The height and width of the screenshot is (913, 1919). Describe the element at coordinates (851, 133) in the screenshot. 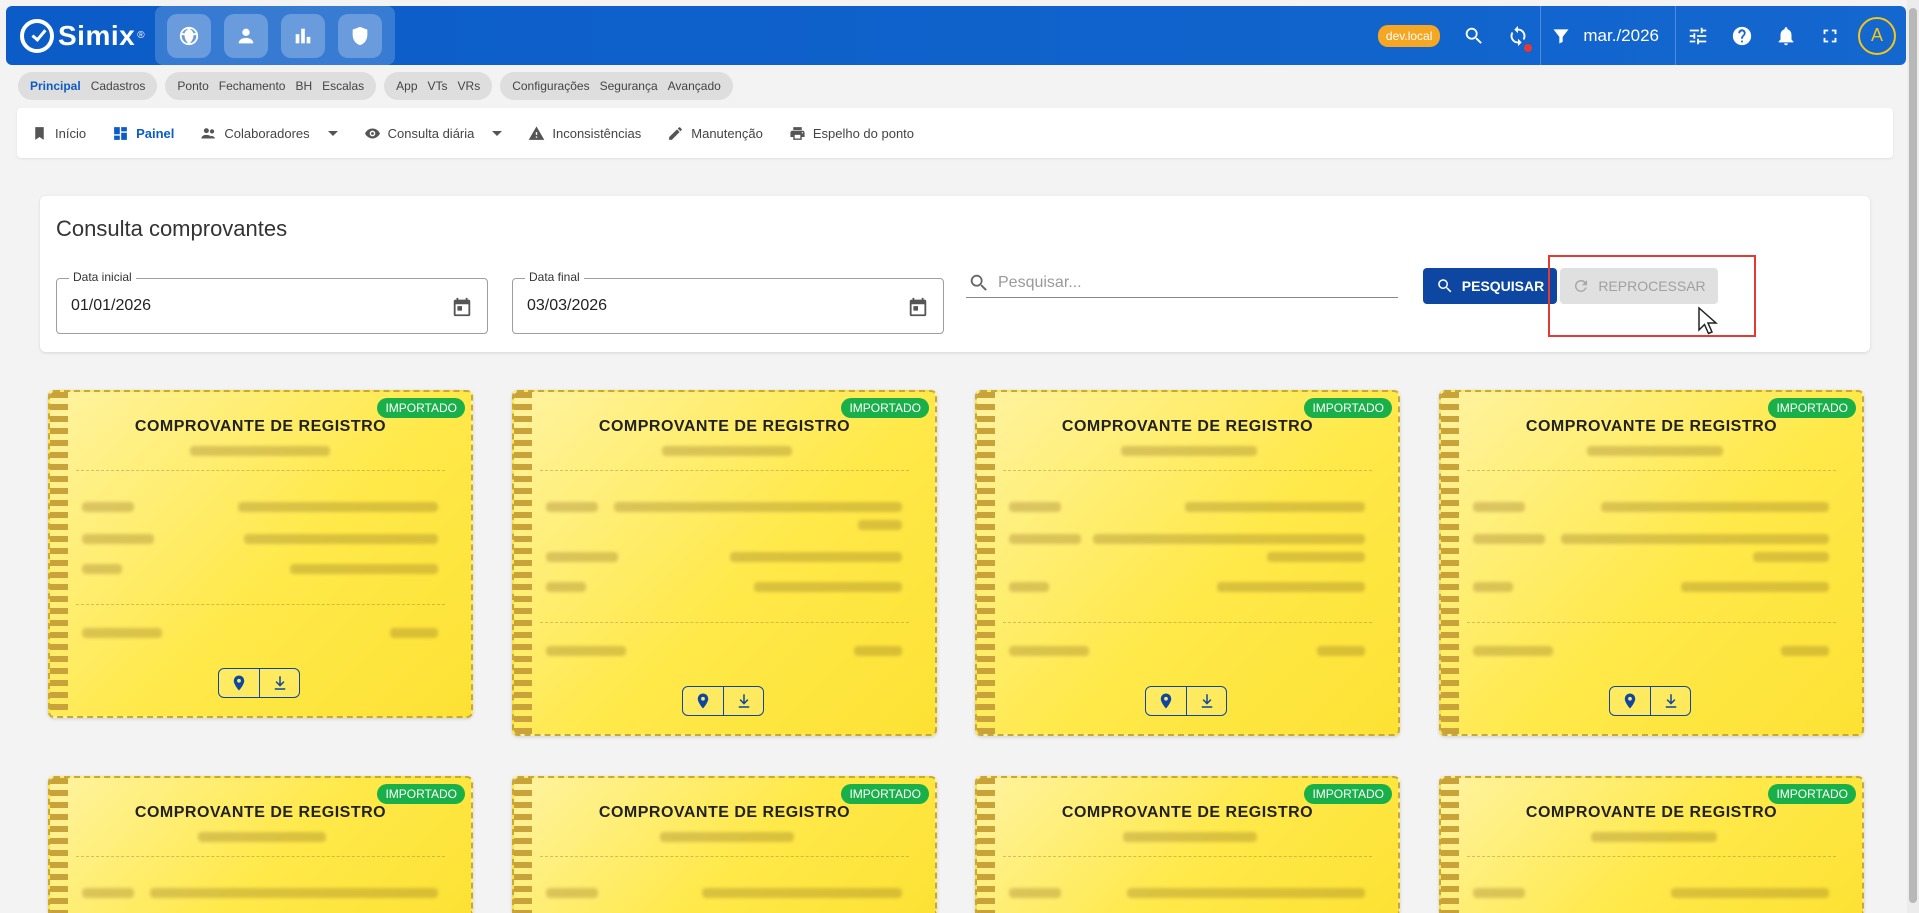

I see `nav-item-espelho: Espelho do ponto` at that location.